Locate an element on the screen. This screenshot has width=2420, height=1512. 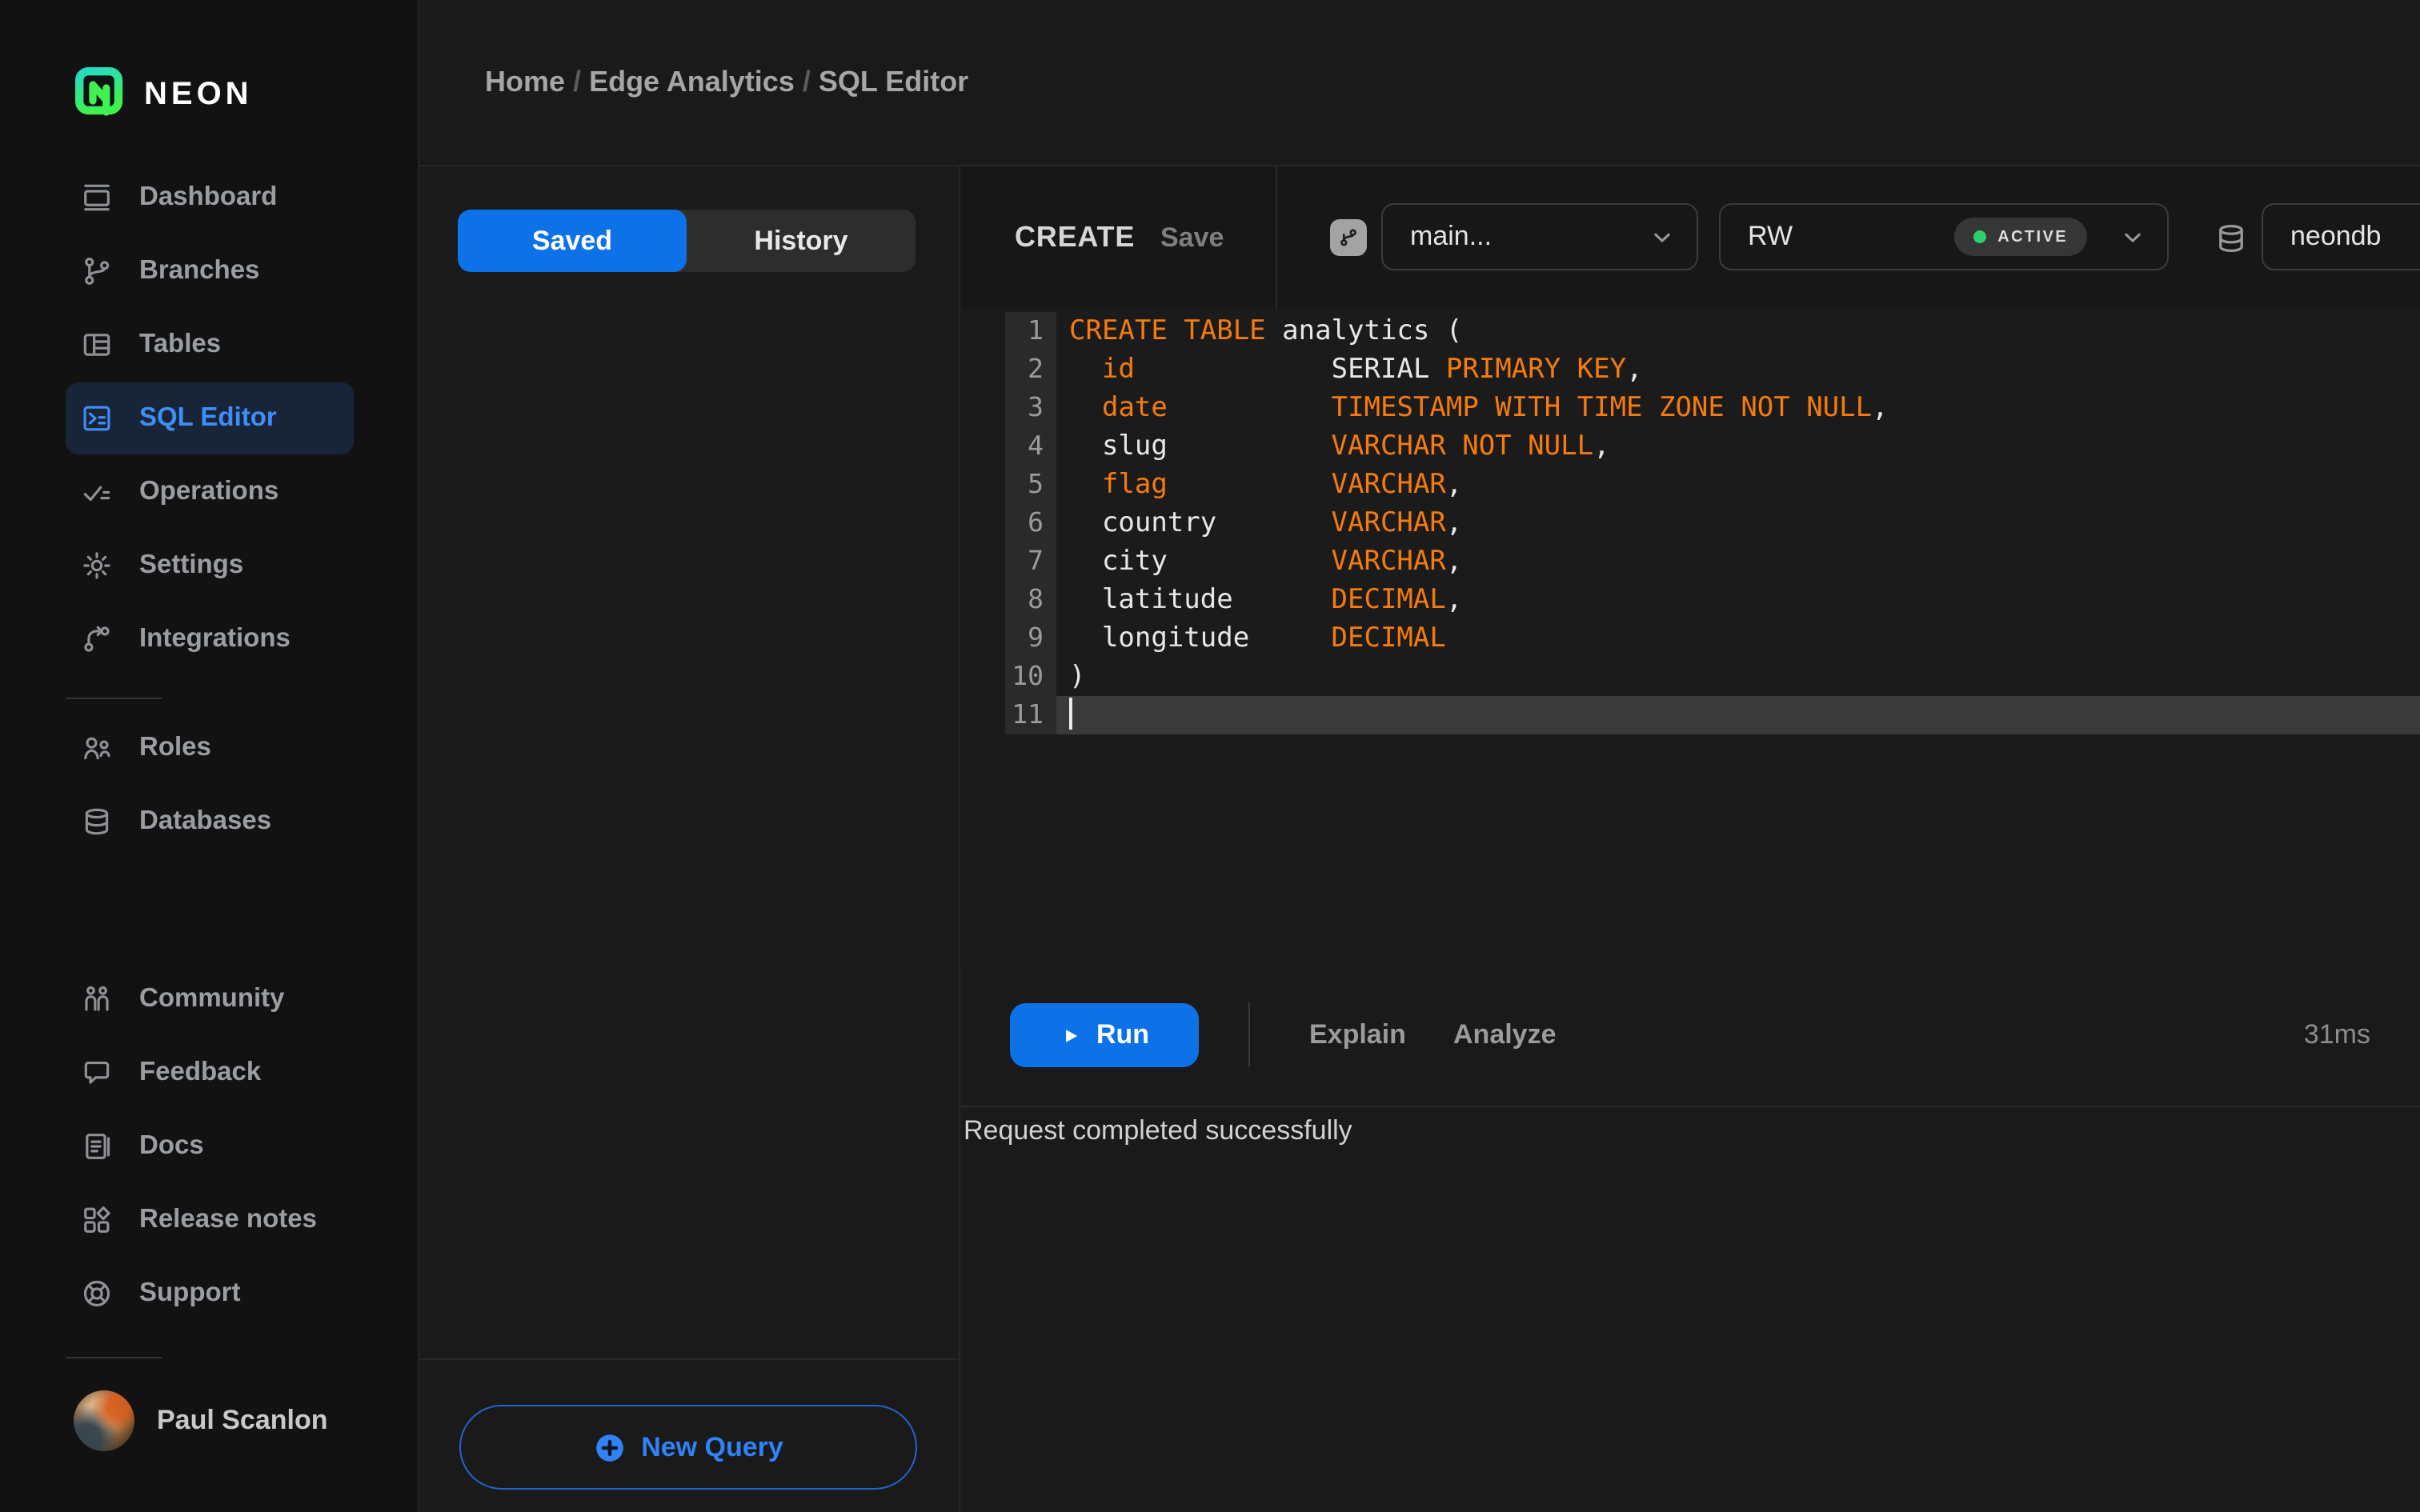
sidebar-item-tables: Tables is located at coordinates (210, 345).